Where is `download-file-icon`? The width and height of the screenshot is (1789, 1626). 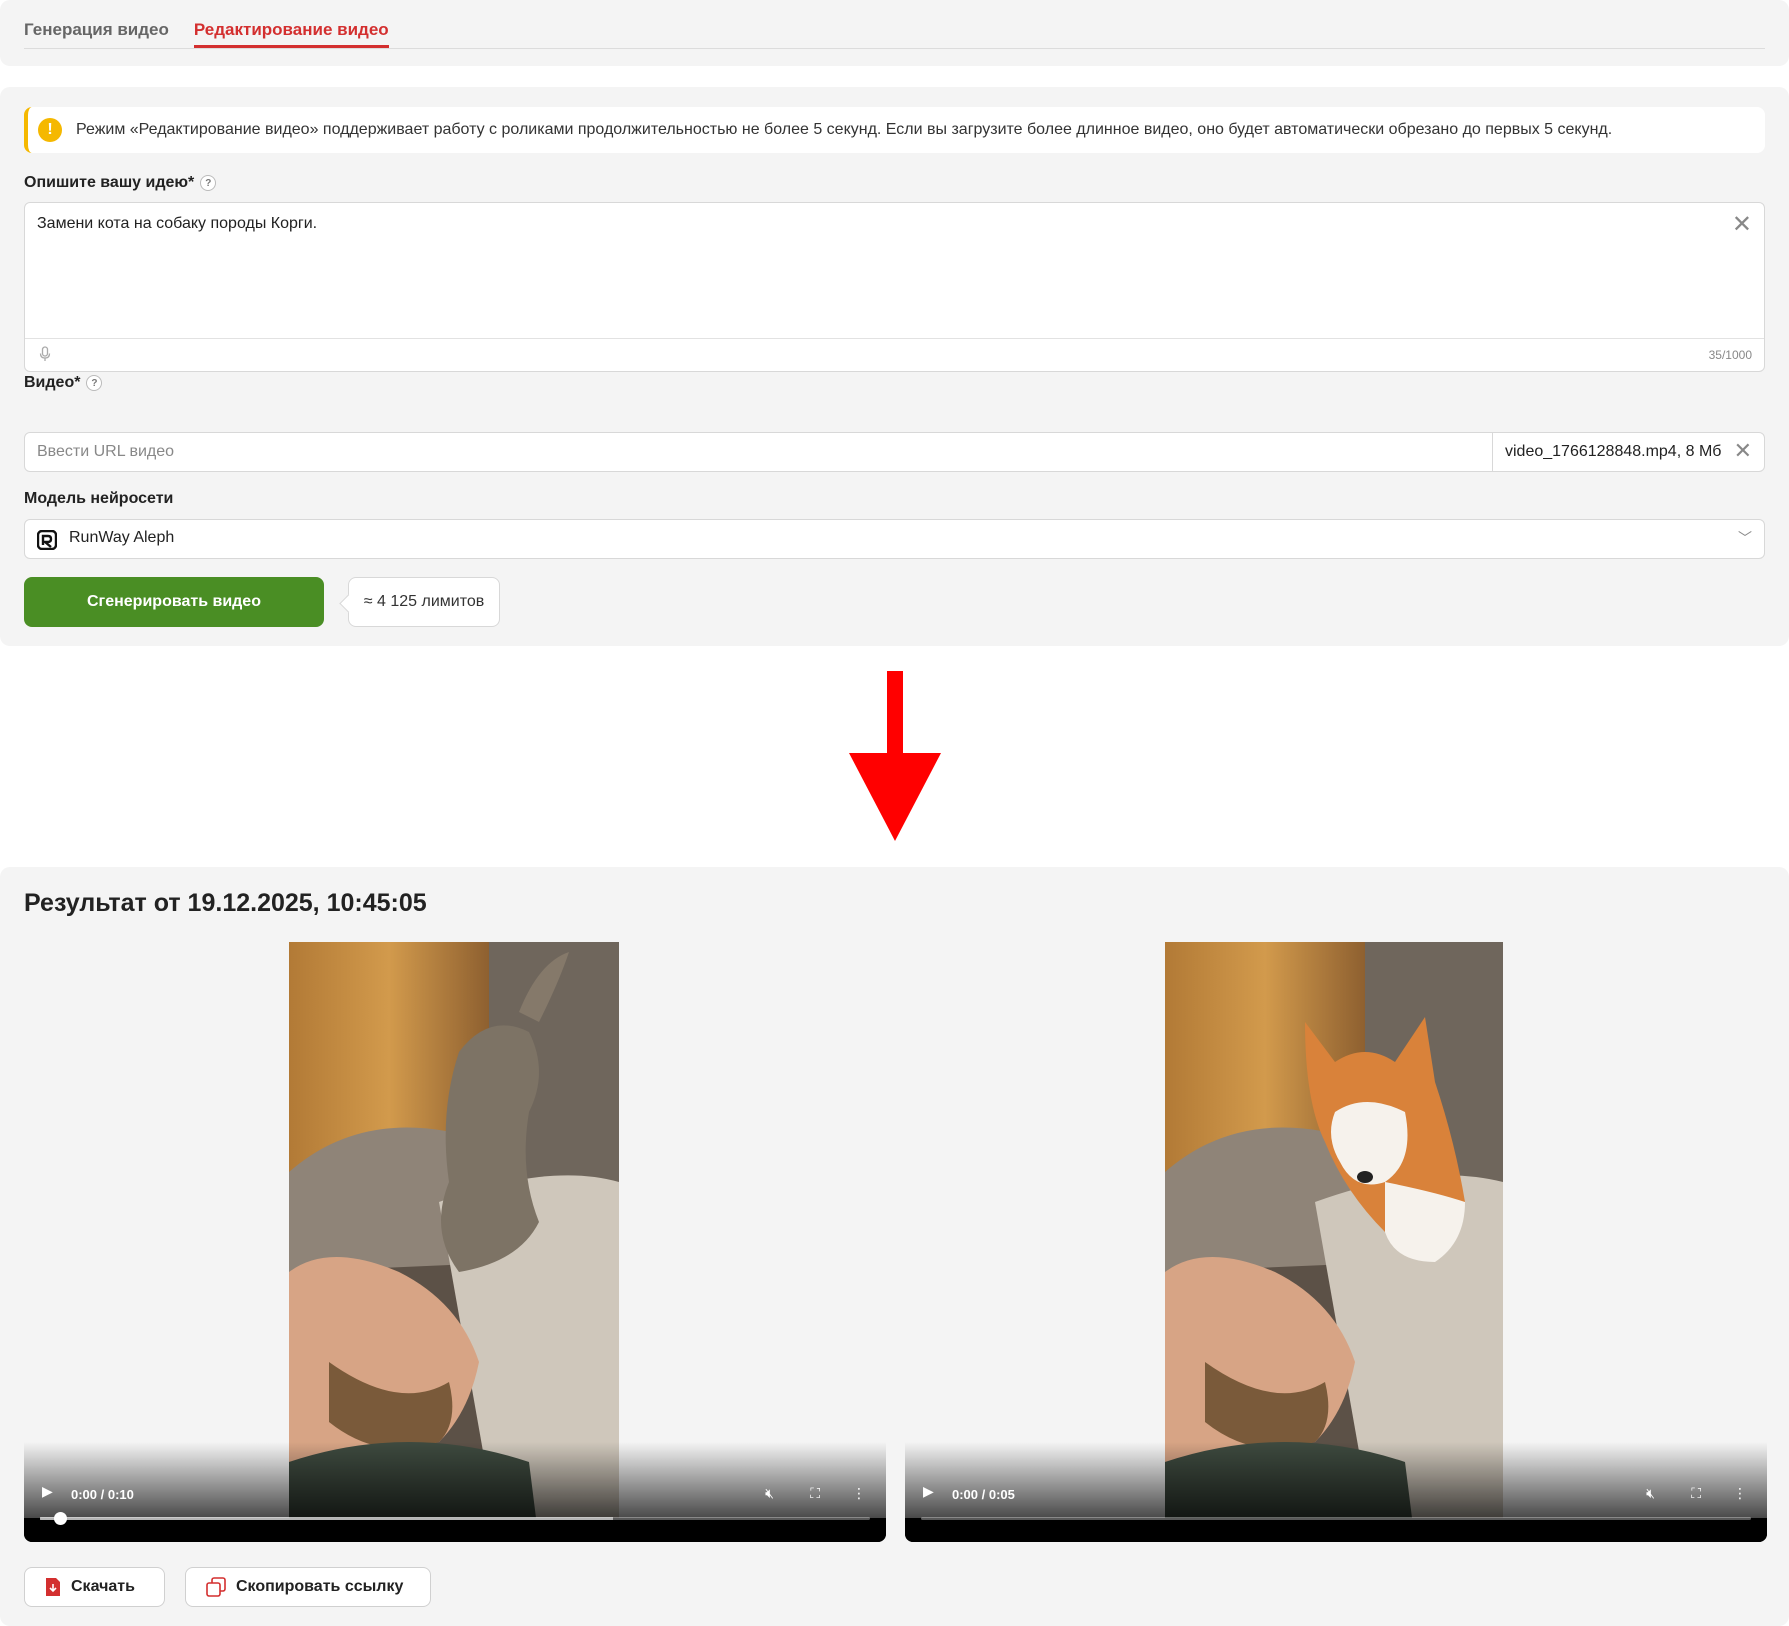
download-file-icon is located at coordinates (53, 1587).